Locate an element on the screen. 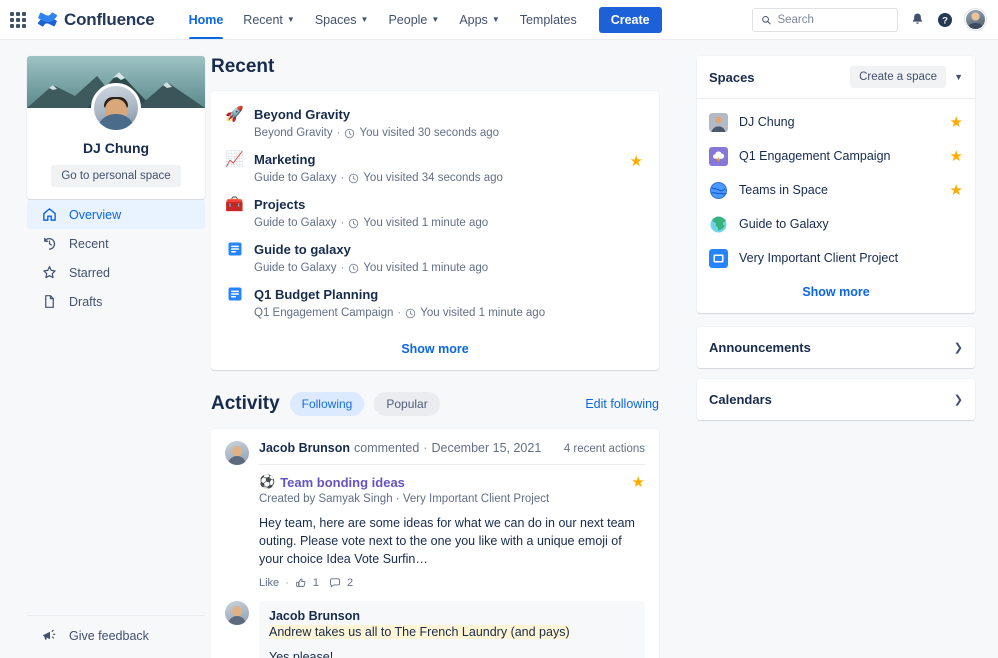 This screenshot has height=658, width=998. list-item: Q1 Engagement Campaign ★ is located at coordinates (836, 156).